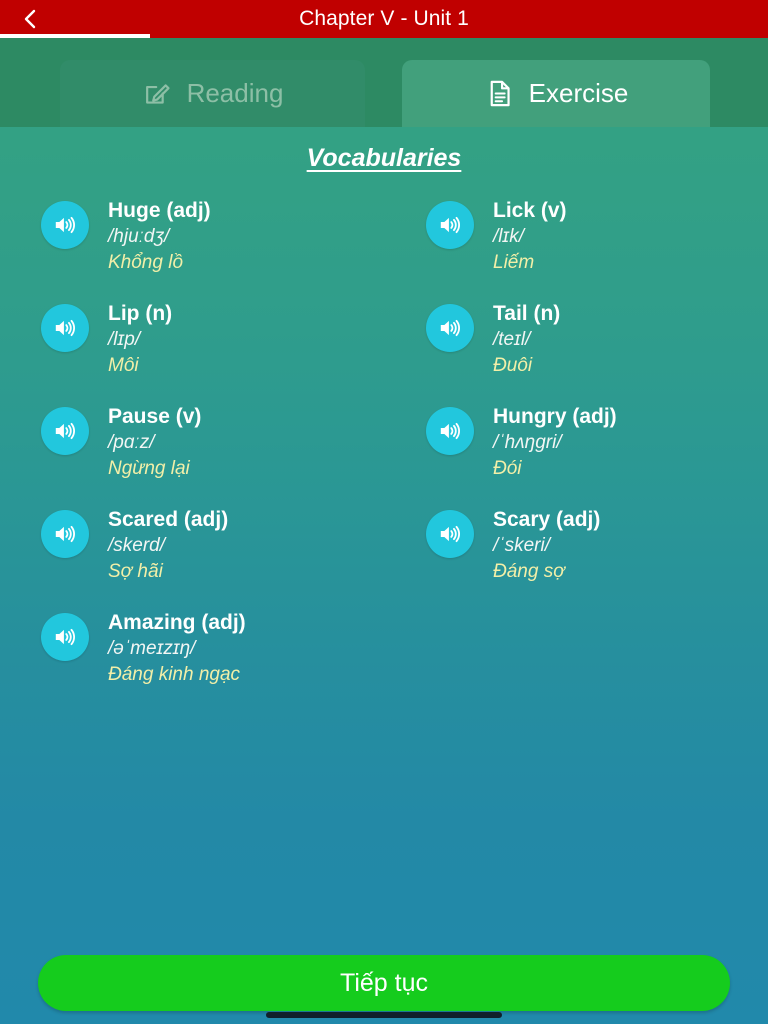 This screenshot has height=1024, width=768. Describe the element at coordinates (177, 622) in the screenshot. I see `vocabulary-word: Amazing (adj)` at that location.